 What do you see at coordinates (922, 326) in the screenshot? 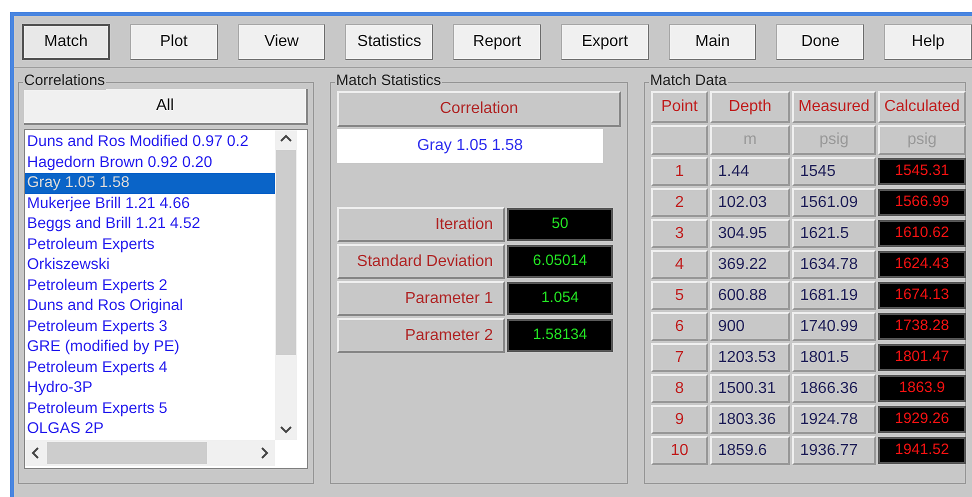
I see `table-cell: 1738.28` at bounding box center [922, 326].